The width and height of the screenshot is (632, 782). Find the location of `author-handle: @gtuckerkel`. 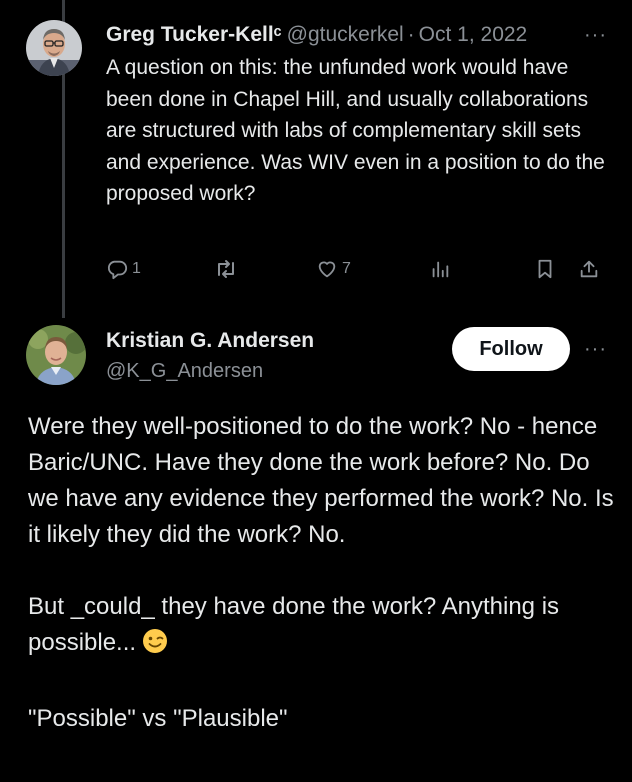

author-handle: @gtuckerkel is located at coordinates (345, 35).